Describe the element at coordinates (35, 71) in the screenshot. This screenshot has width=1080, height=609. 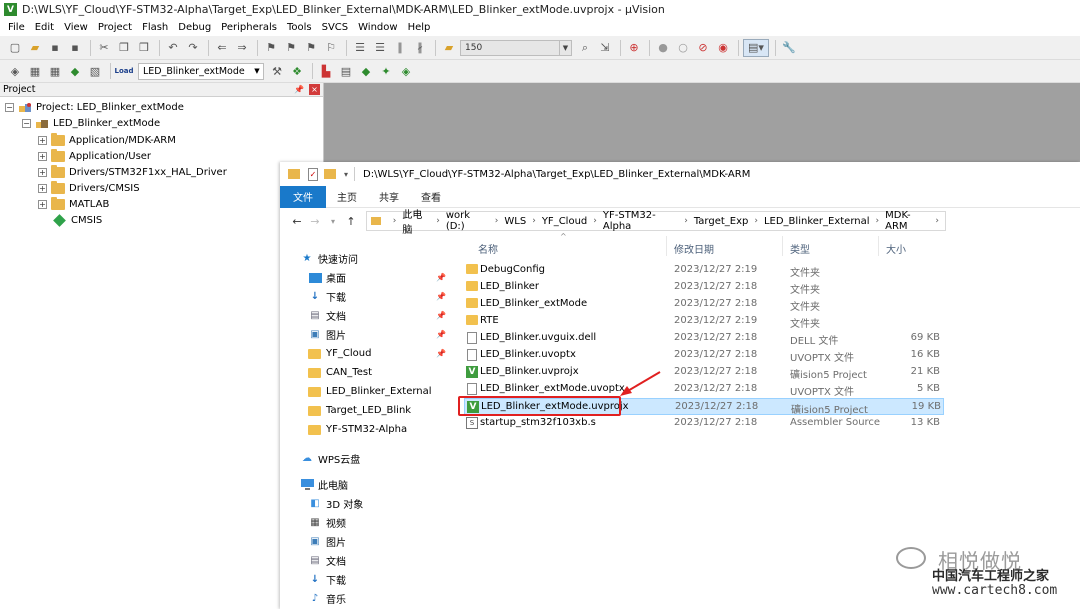
I see `build-icon: ▦` at that location.